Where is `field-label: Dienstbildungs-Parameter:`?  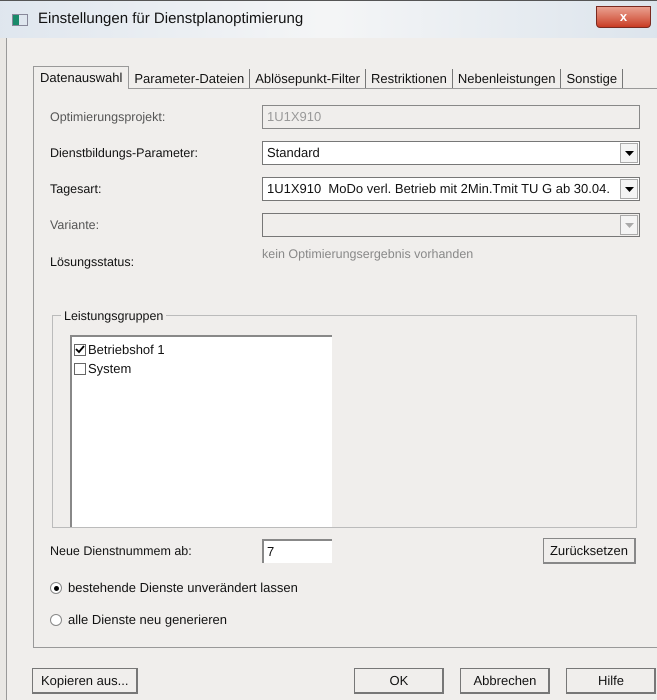
field-label: Dienstbildungs-Parameter: is located at coordinates (124, 153).